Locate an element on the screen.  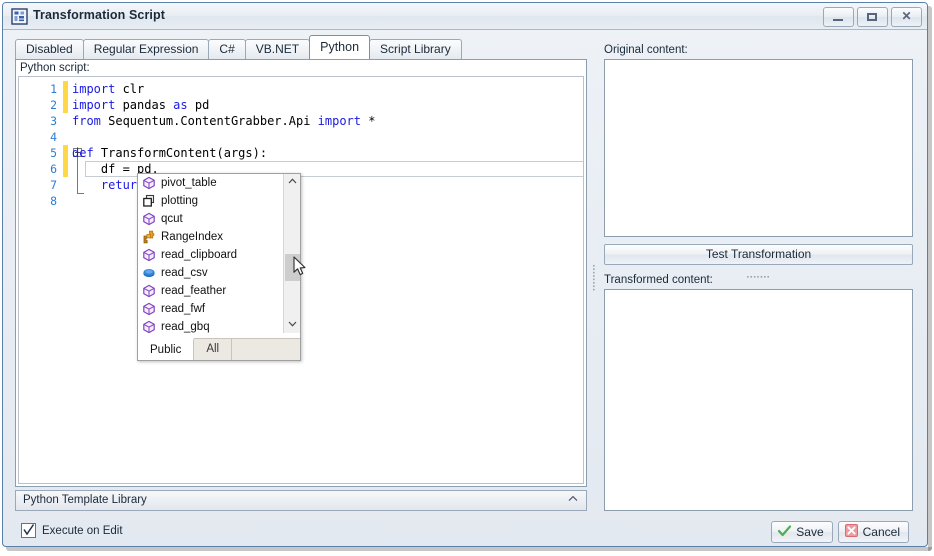
window-shadow-bottom is located at coordinates (469, 549).